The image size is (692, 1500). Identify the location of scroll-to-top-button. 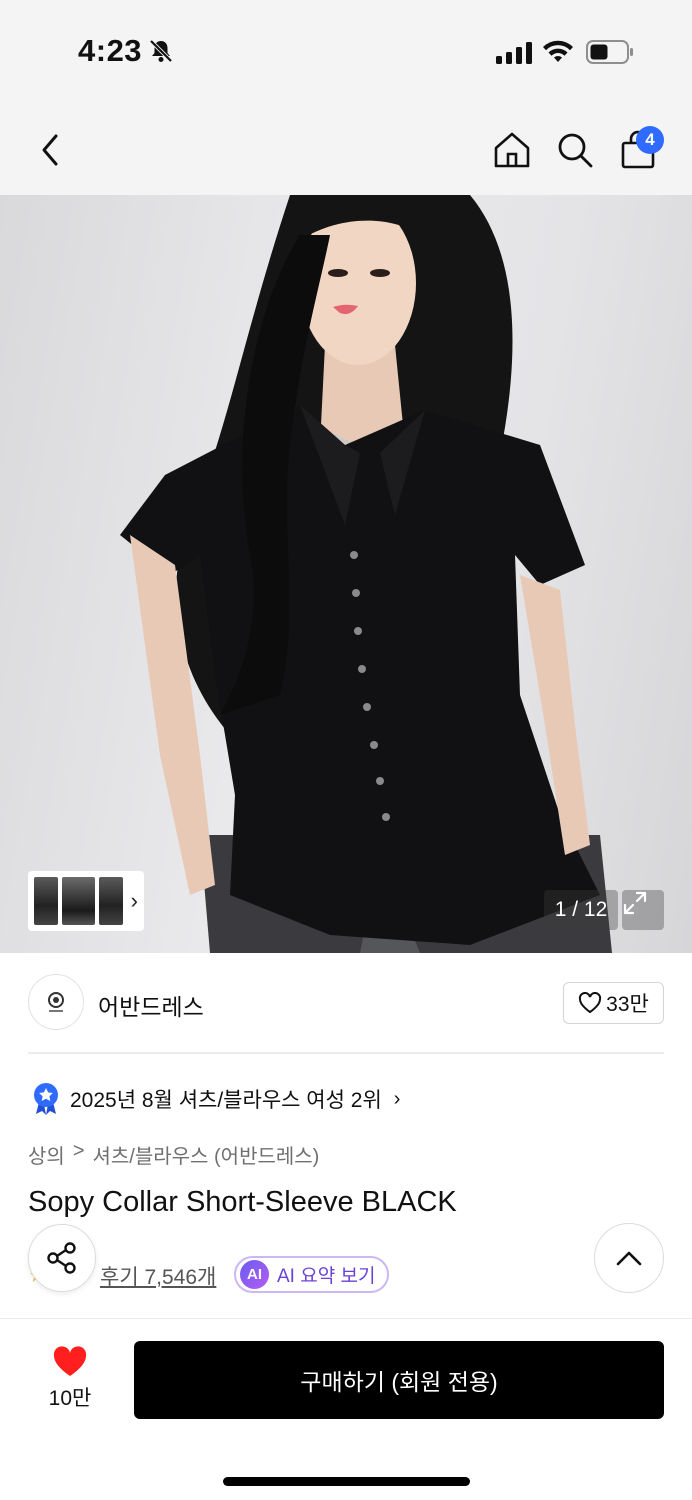
(629, 1258).